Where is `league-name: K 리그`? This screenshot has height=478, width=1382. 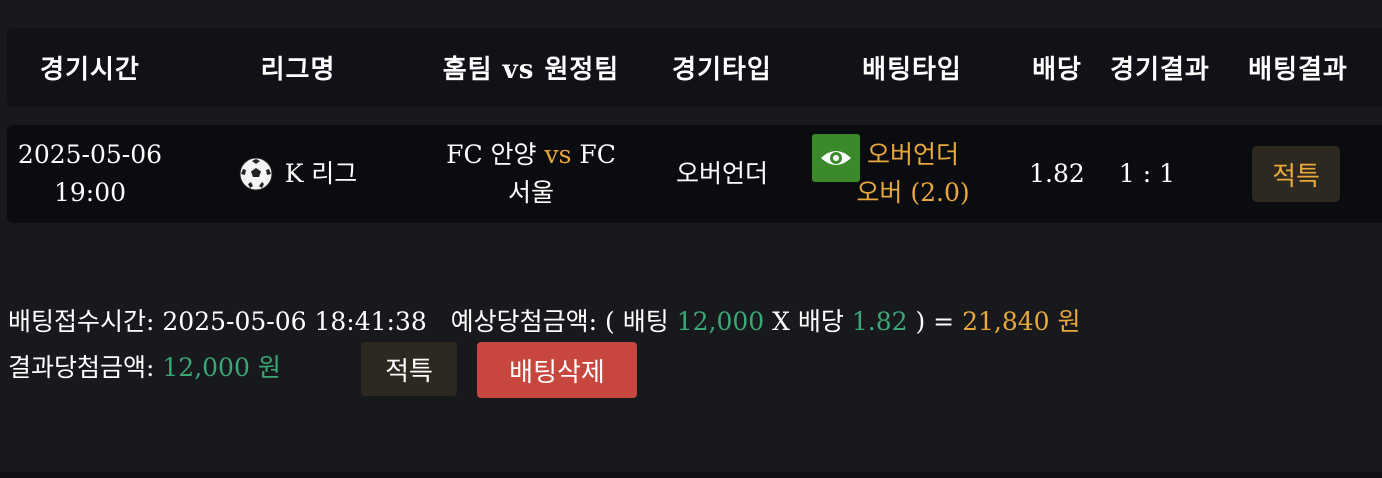
league-name: K 리그 is located at coordinates (321, 173).